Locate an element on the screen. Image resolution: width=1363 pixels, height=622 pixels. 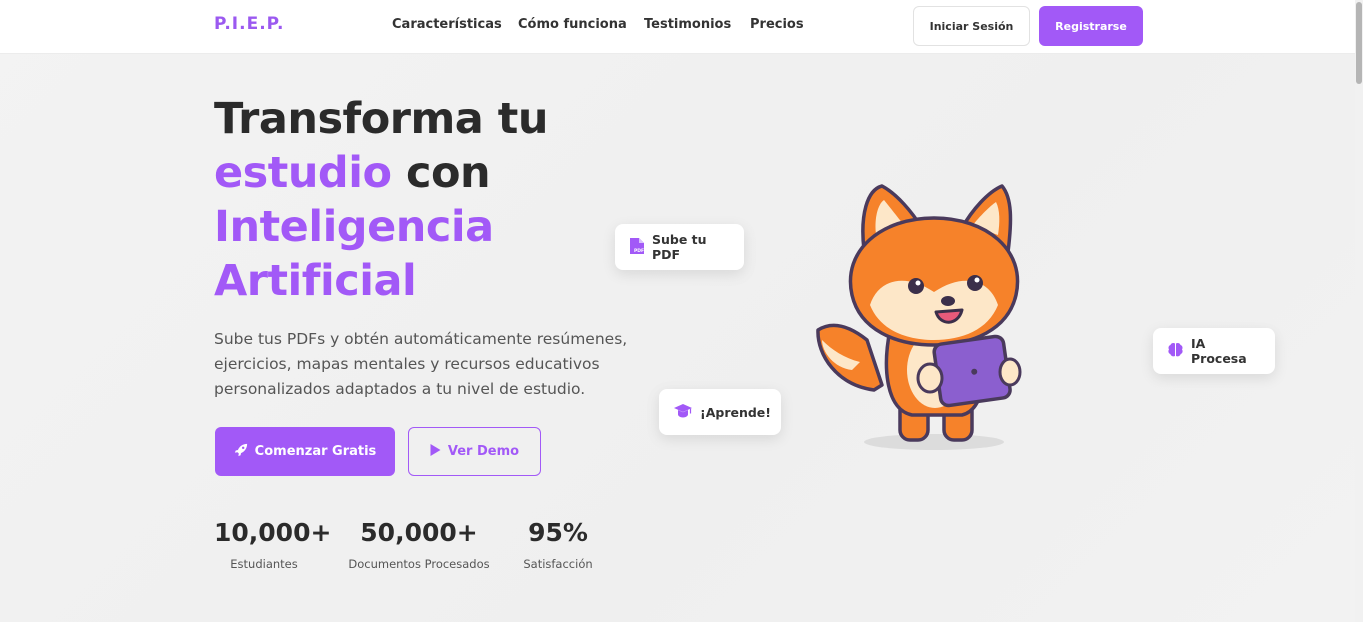
nav-link-caracteristicas: Características is located at coordinates (447, 24).